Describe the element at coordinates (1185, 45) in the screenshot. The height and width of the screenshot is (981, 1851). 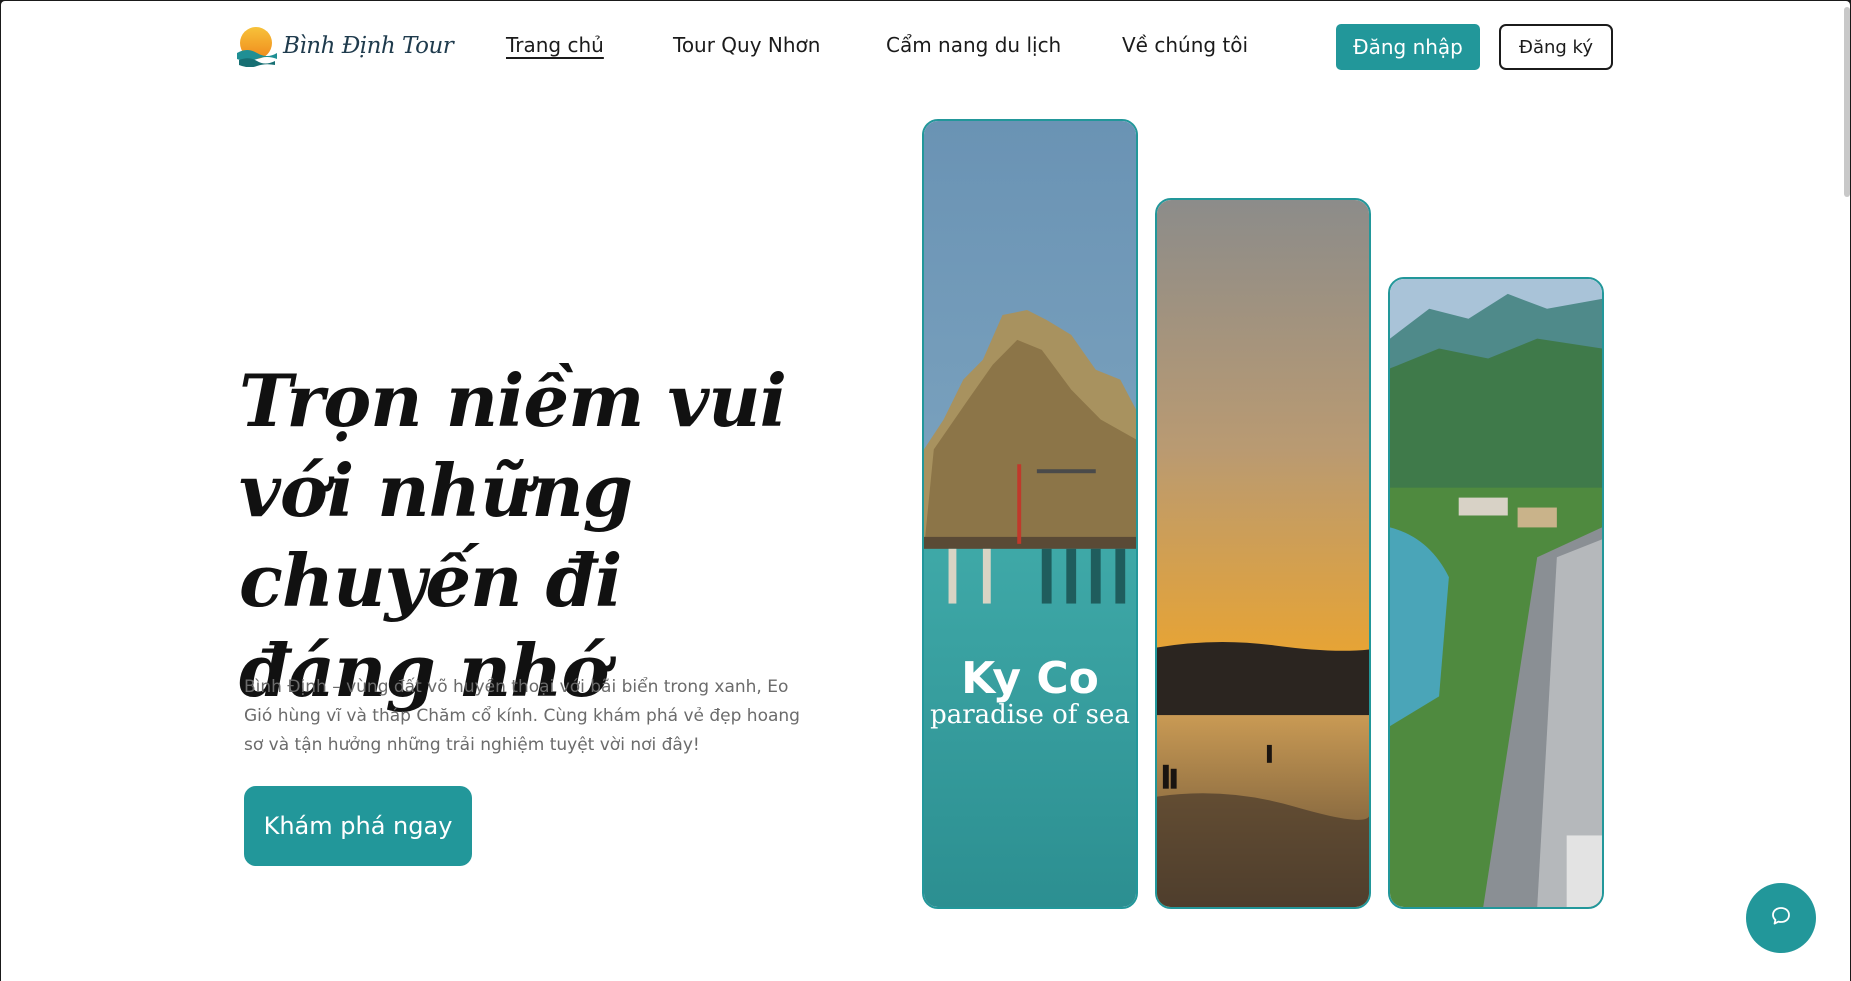
I see `nav-item-about: Về chúng tôi` at that location.